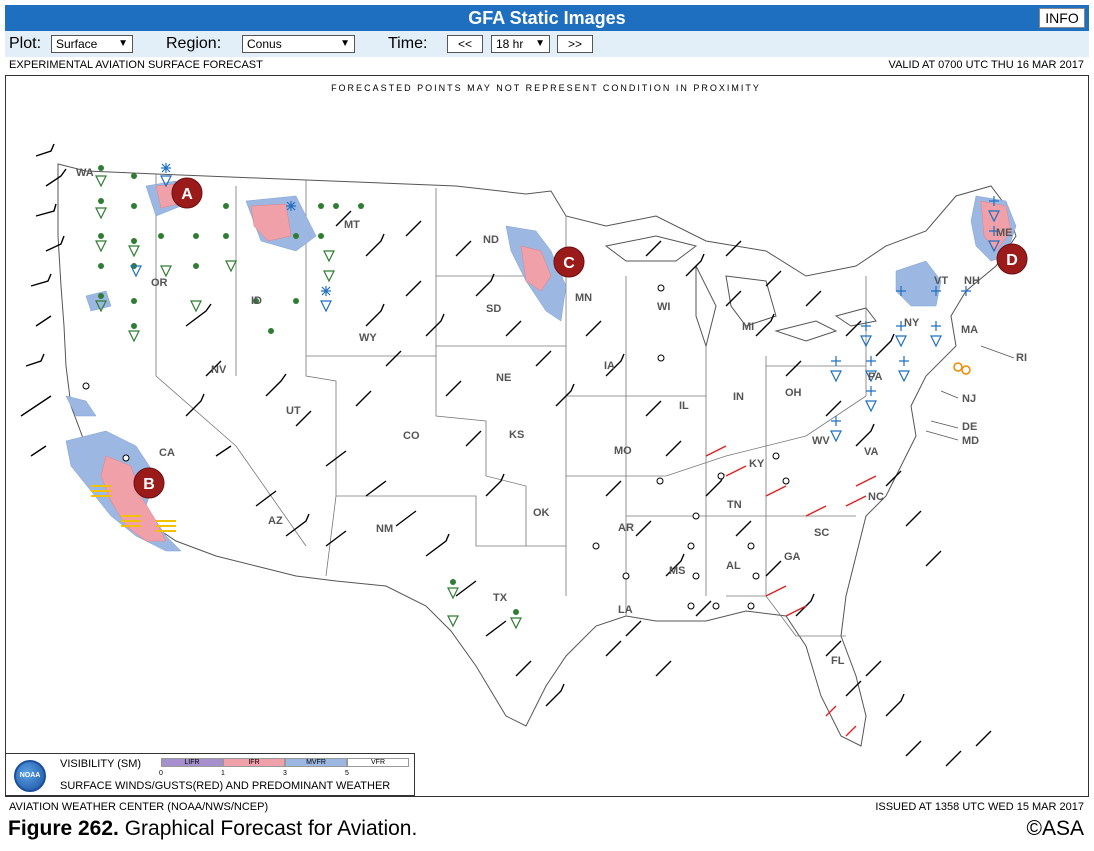  I want to click on marker-c-label: C, so click(569, 263).